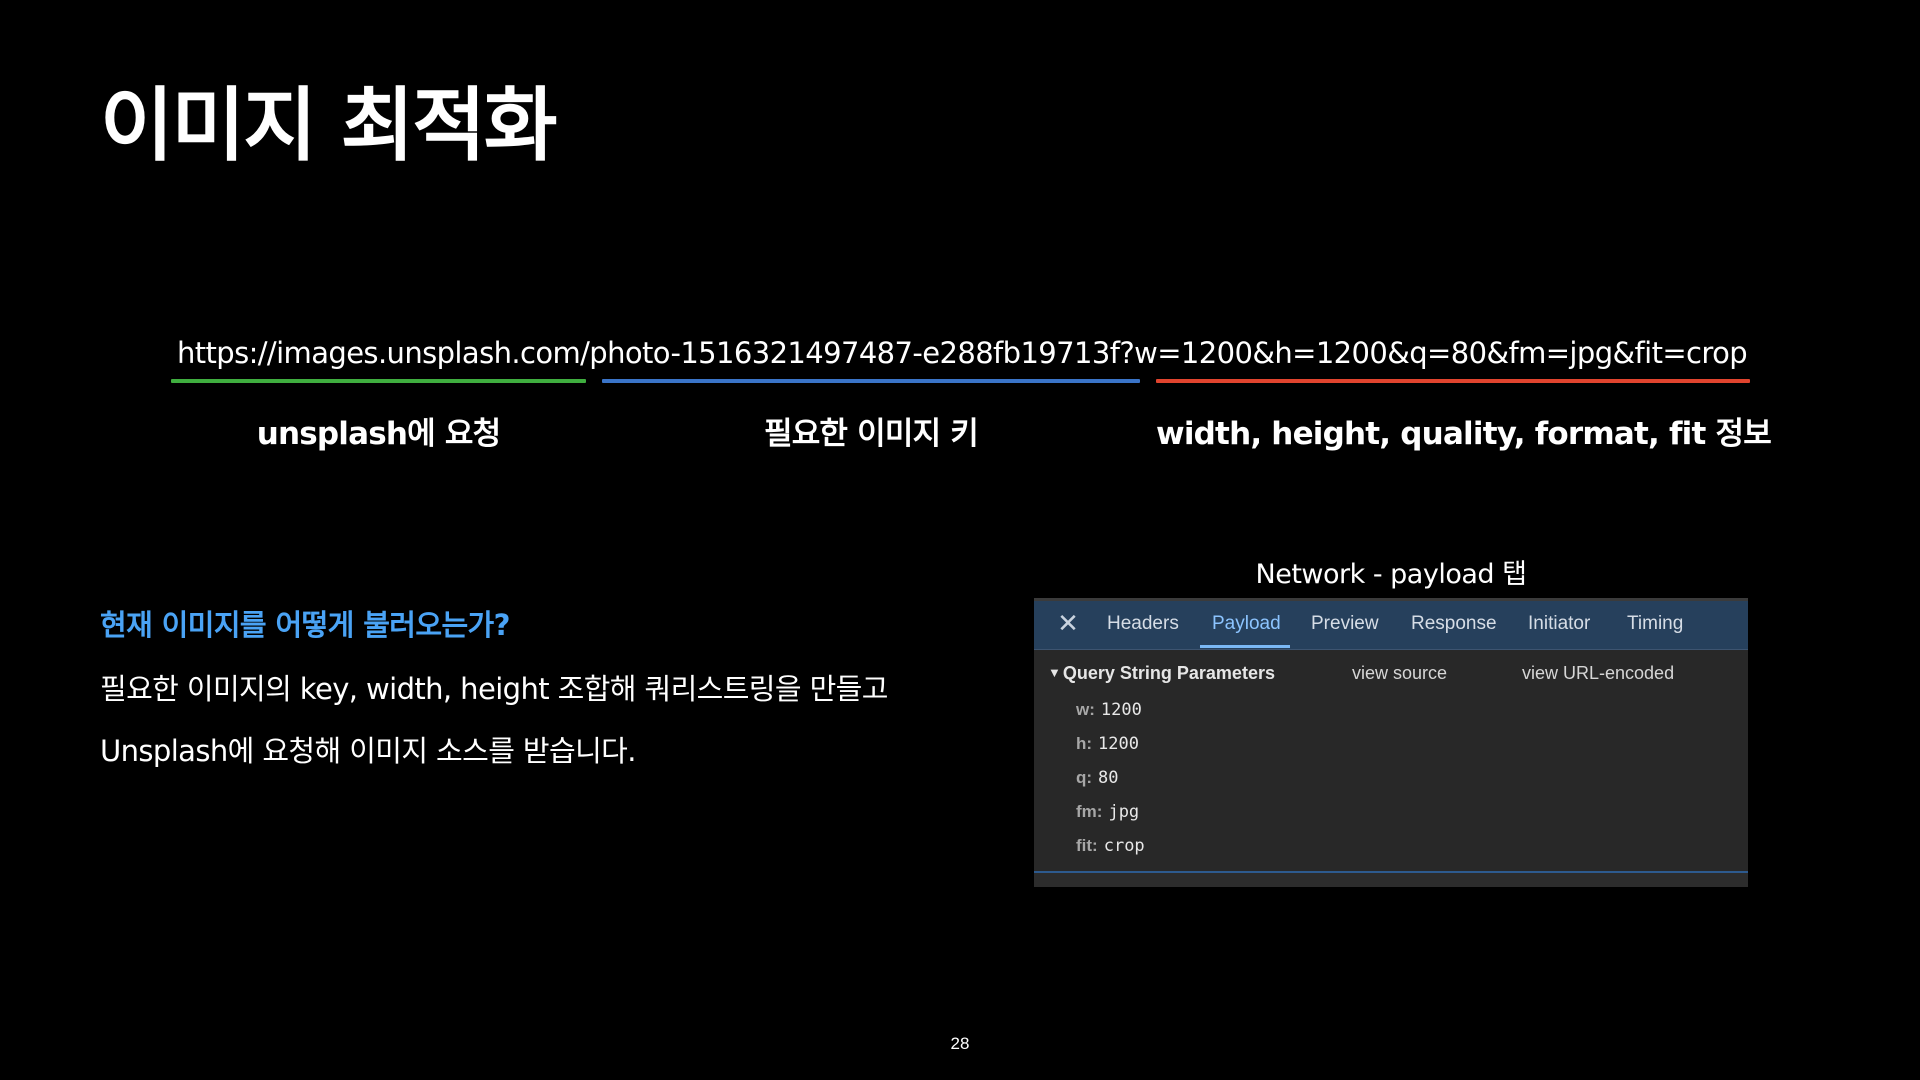 This screenshot has height=1080, width=1920. What do you see at coordinates (960, 1043) in the screenshot?
I see `page-number: 28` at bounding box center [960, 1043].